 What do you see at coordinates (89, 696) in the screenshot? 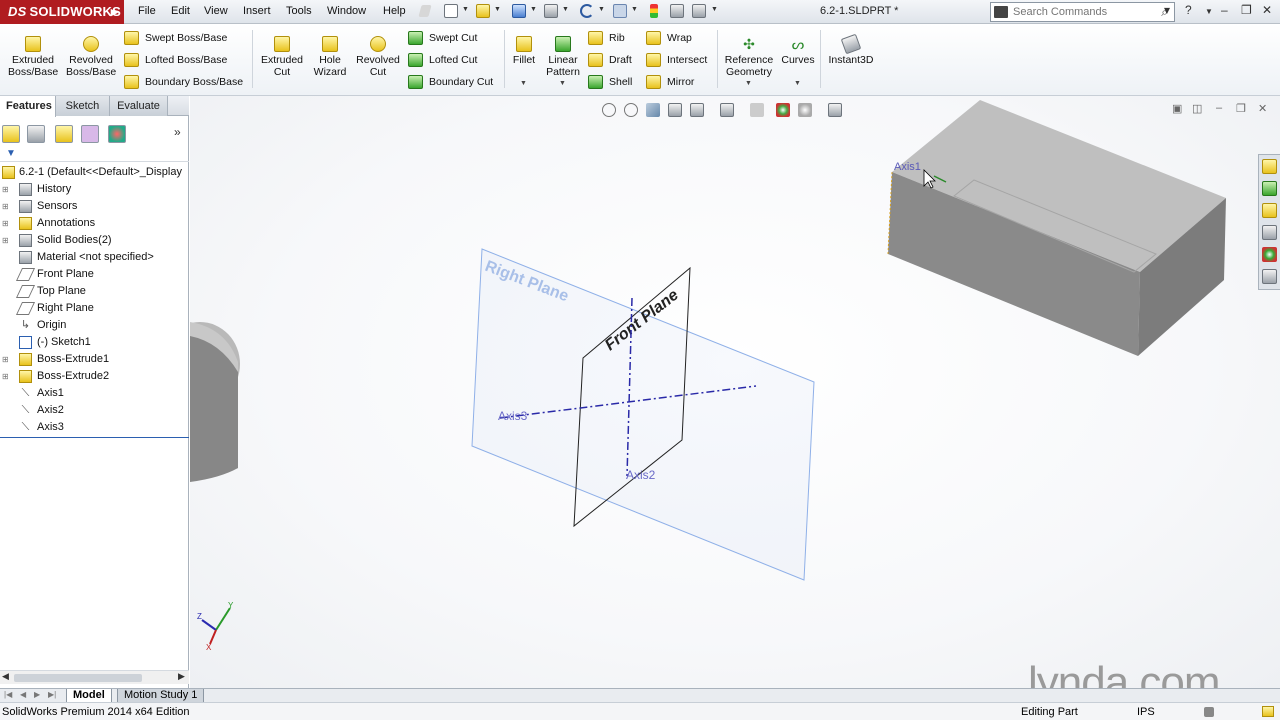
I see `tab-model: Model` at bounding box center [89, 696].